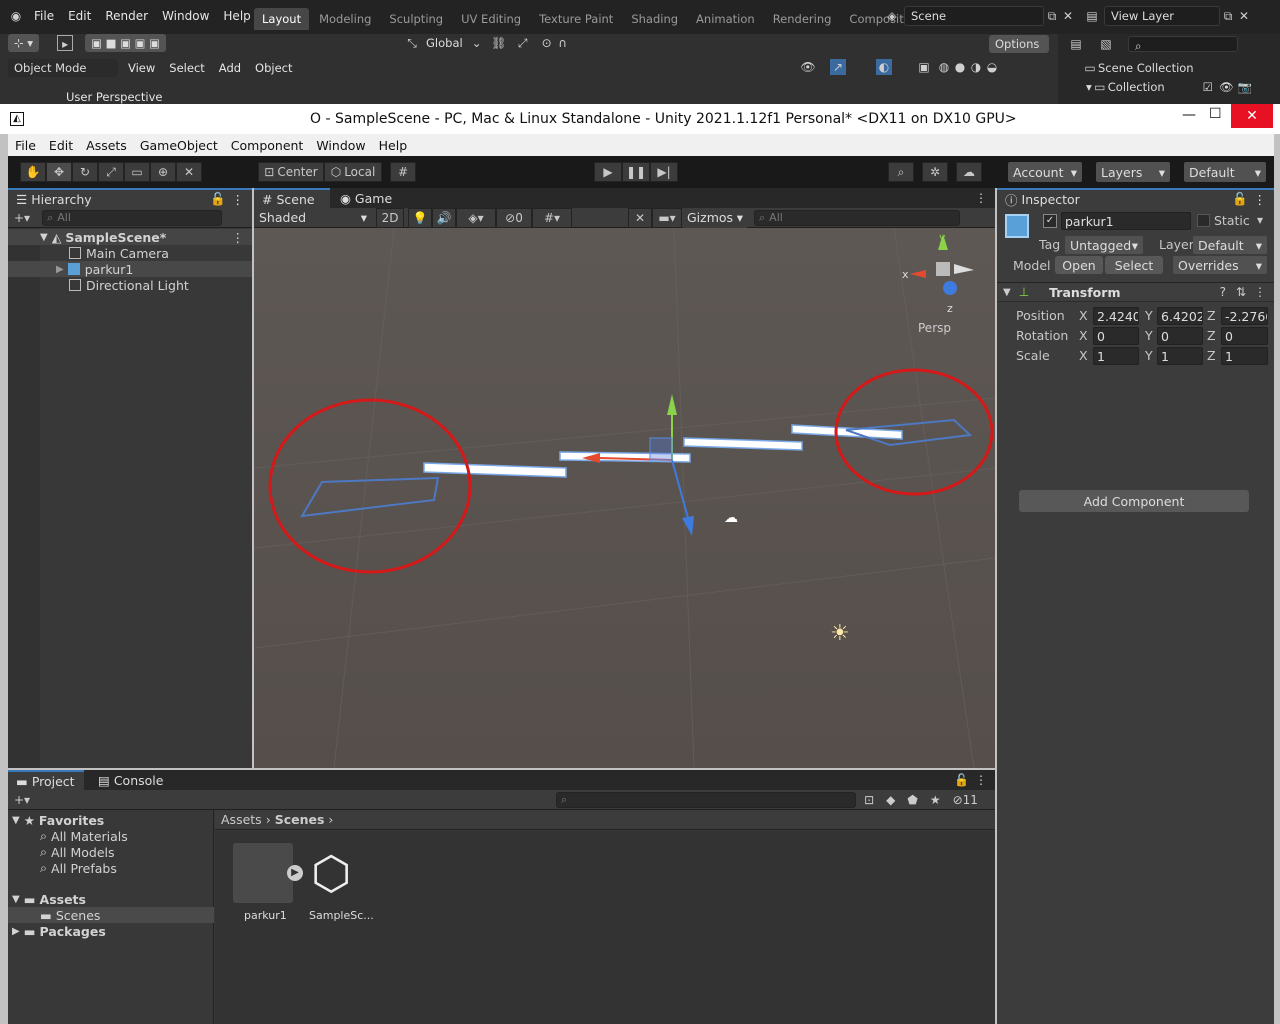 This screenshot has width=1280, height=1024. Describe the element at coordinates (1162, 16) in the screenshot. I see `view-layer-selector: View Layer` at that location.